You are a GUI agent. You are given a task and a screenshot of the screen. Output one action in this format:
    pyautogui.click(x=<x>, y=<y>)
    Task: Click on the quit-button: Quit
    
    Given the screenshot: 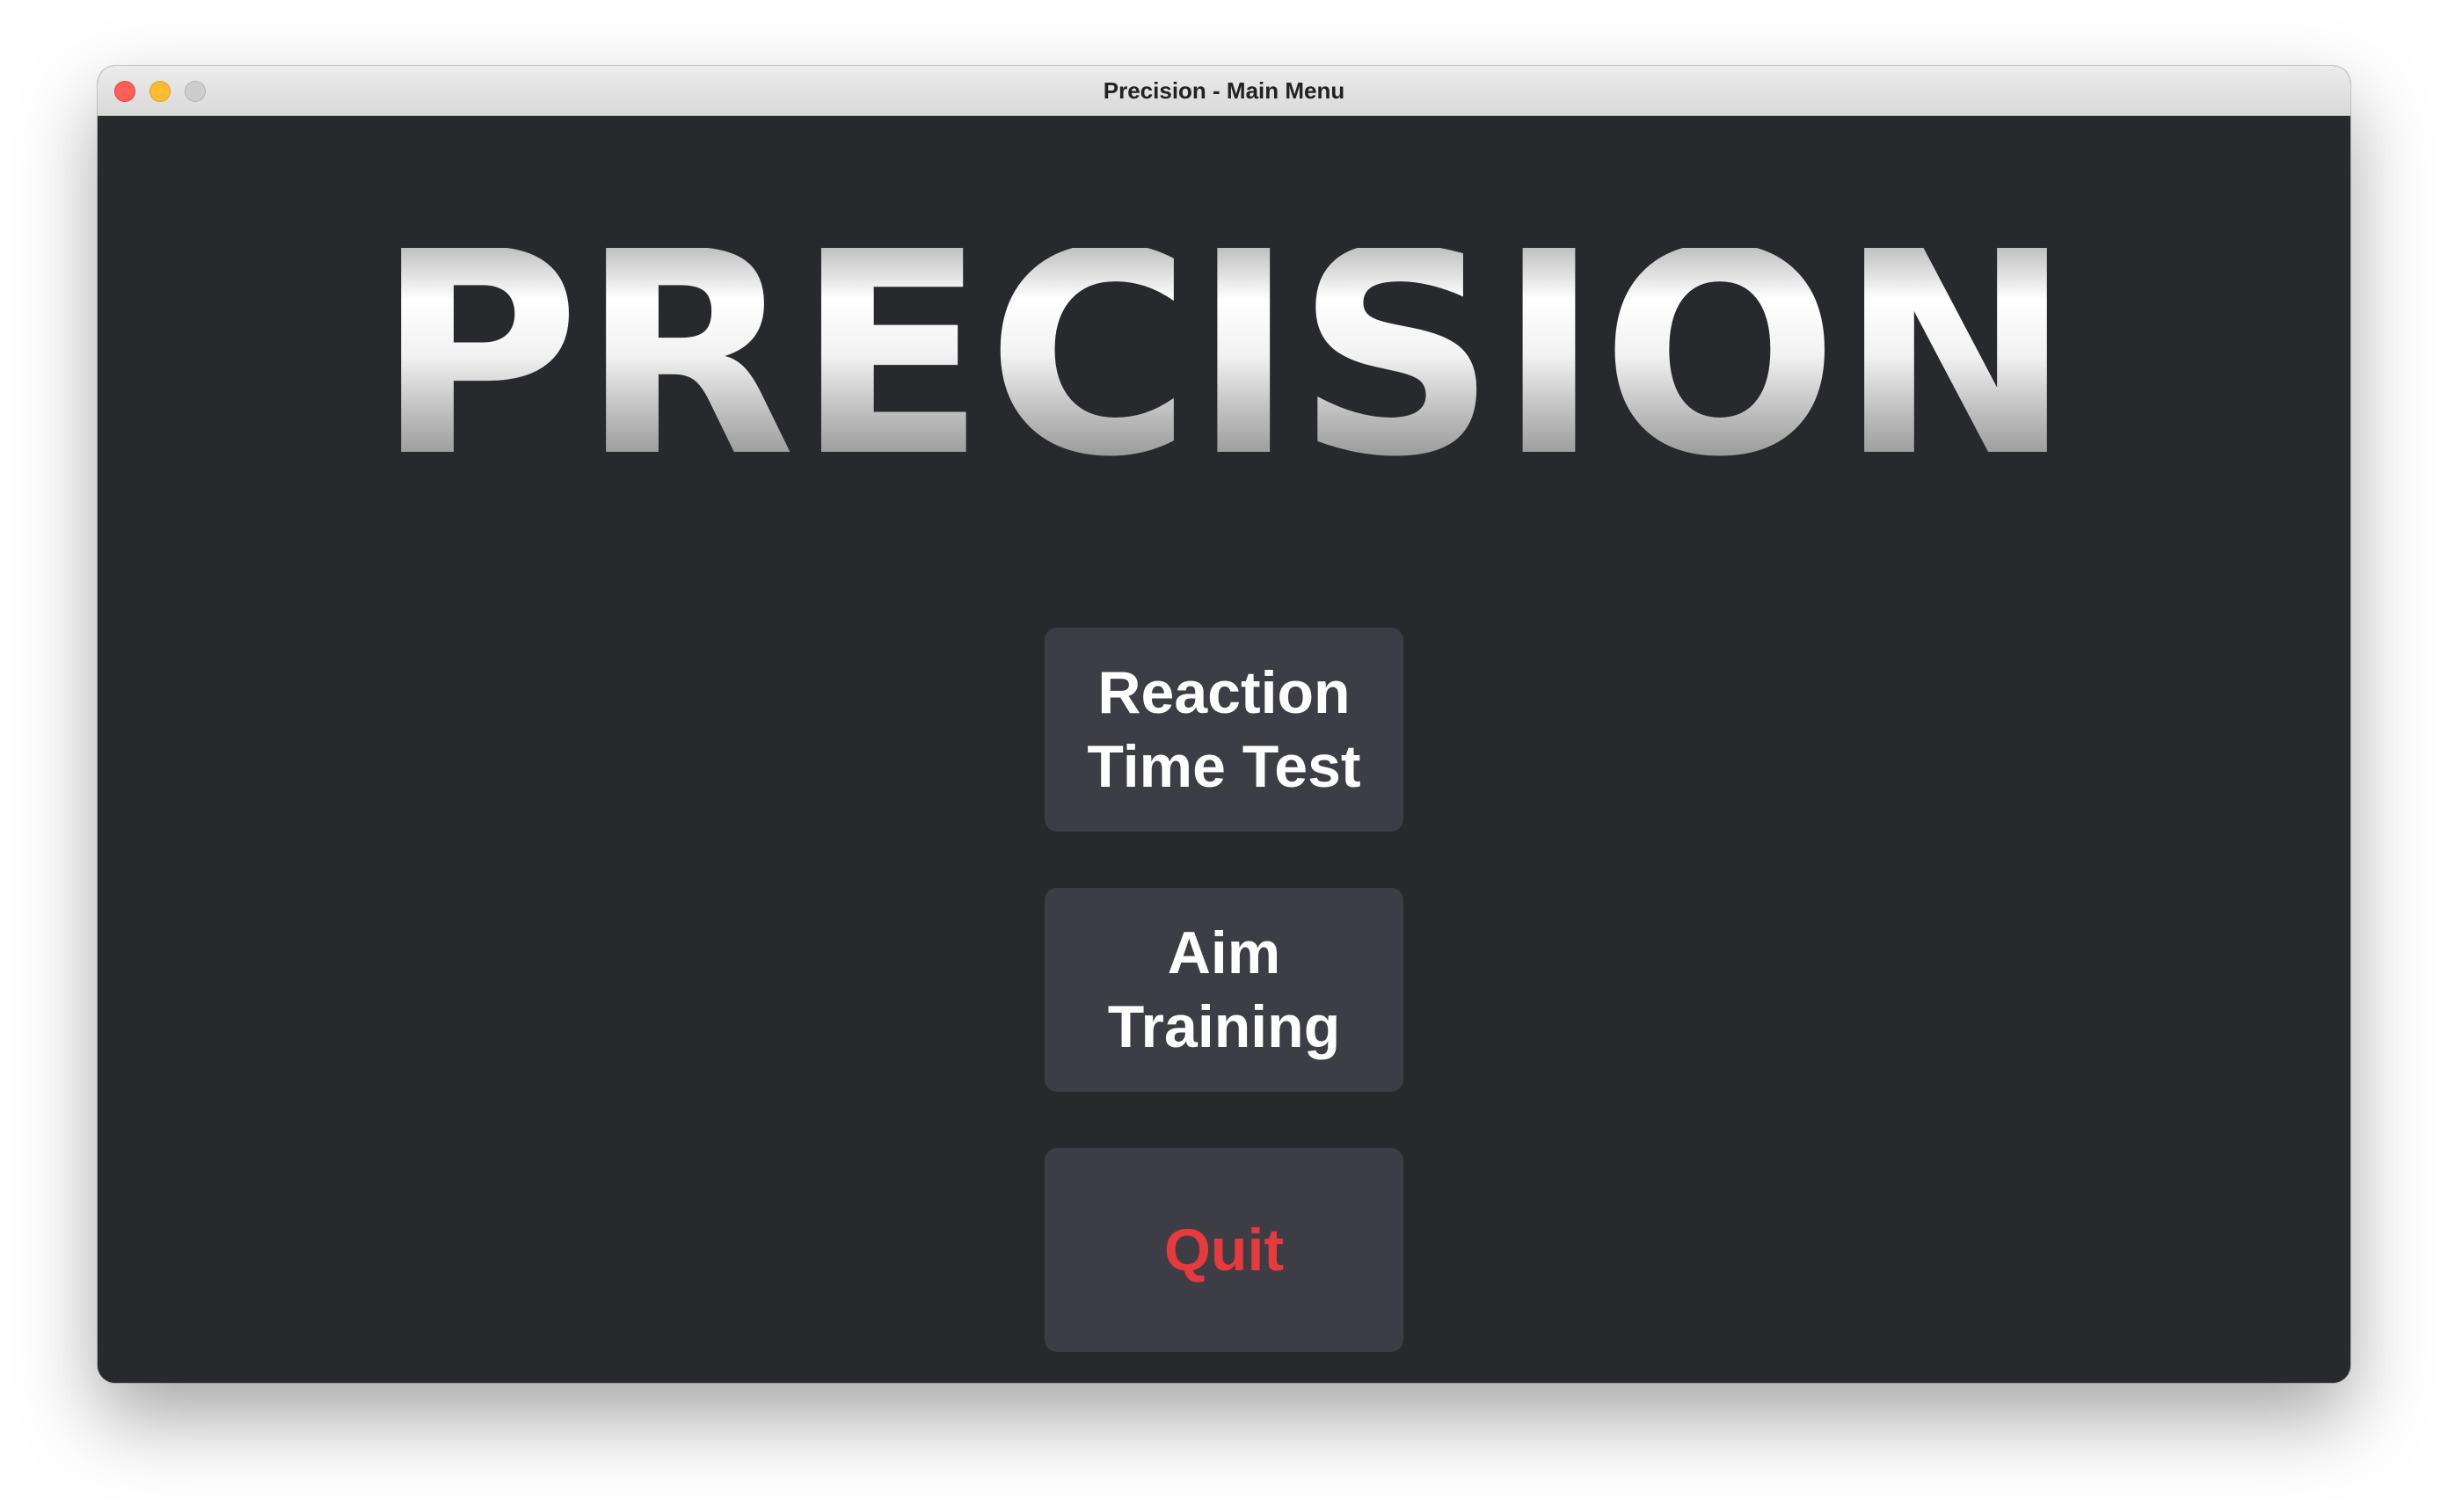 What is the action you would take?
    pyautogui.click(x=1224, y=1250)
    